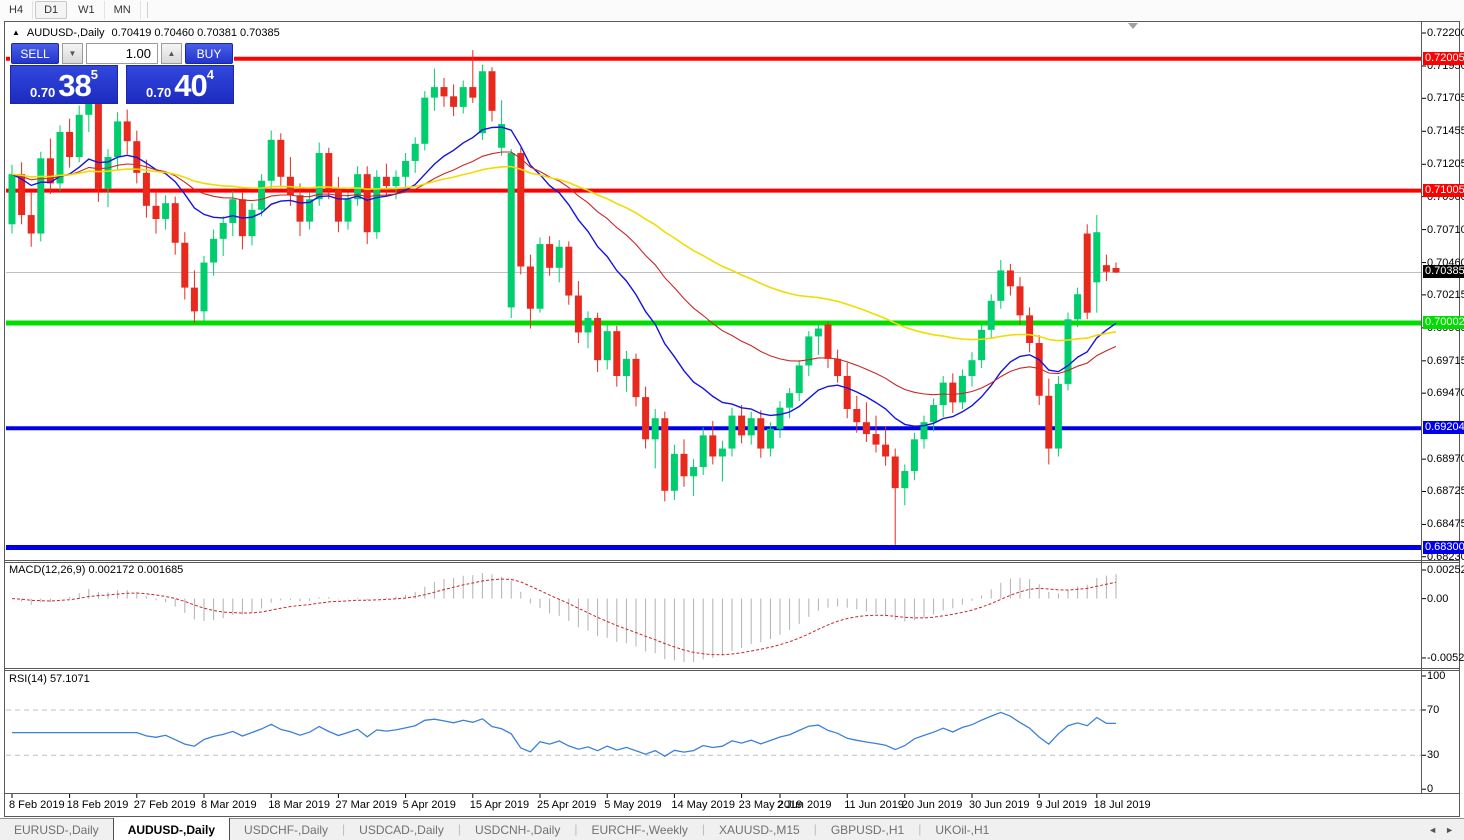 Image resolution: width=1464 pixels, height=840 pixels. I want to click on date-label: 8 Feb 2019, so click(37, 805).